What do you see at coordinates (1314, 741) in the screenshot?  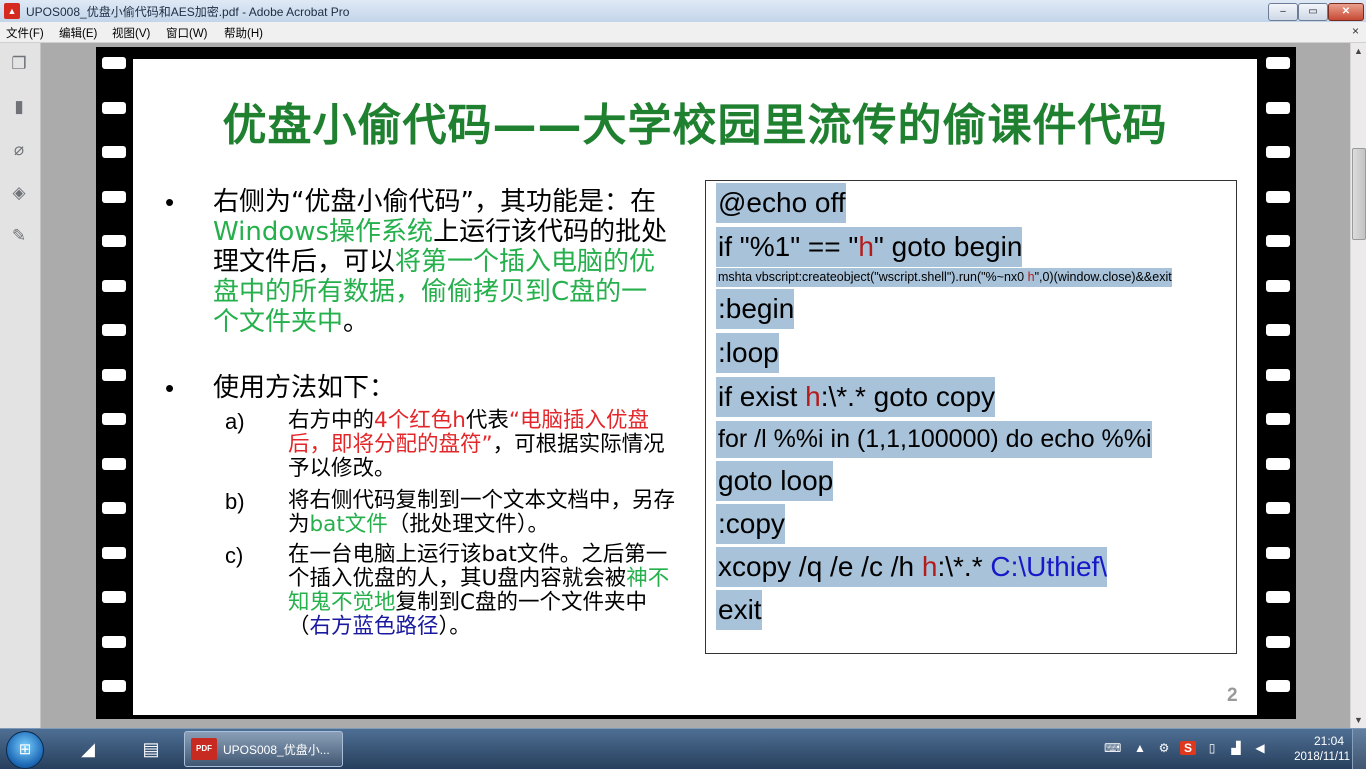 I see `clock-time: 21:04` at bounding box center [1314, 741].